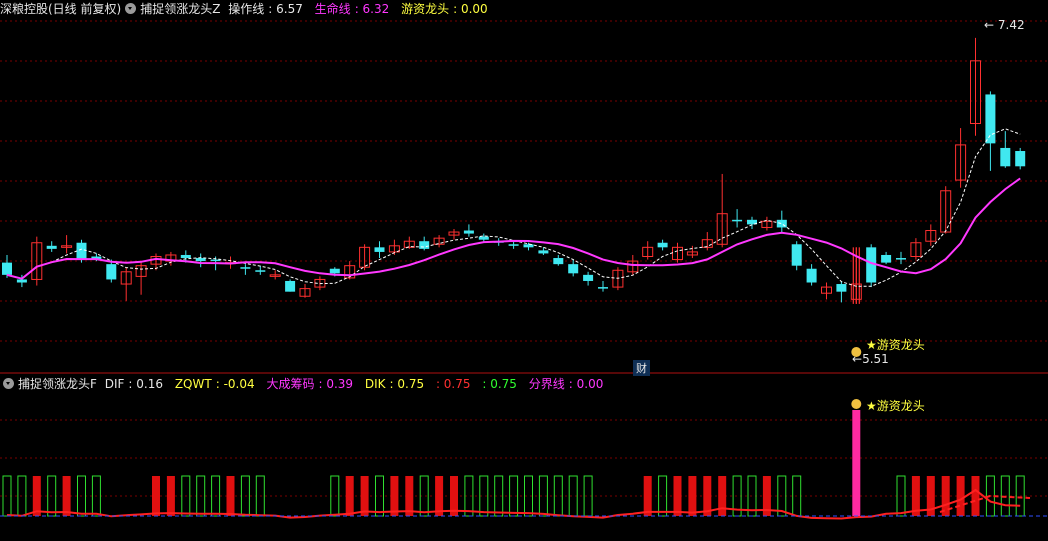  Describe the element at coordinates (895, 406) in the screenshot. I see `signal-label-sub: ★游资龙头` at that location.